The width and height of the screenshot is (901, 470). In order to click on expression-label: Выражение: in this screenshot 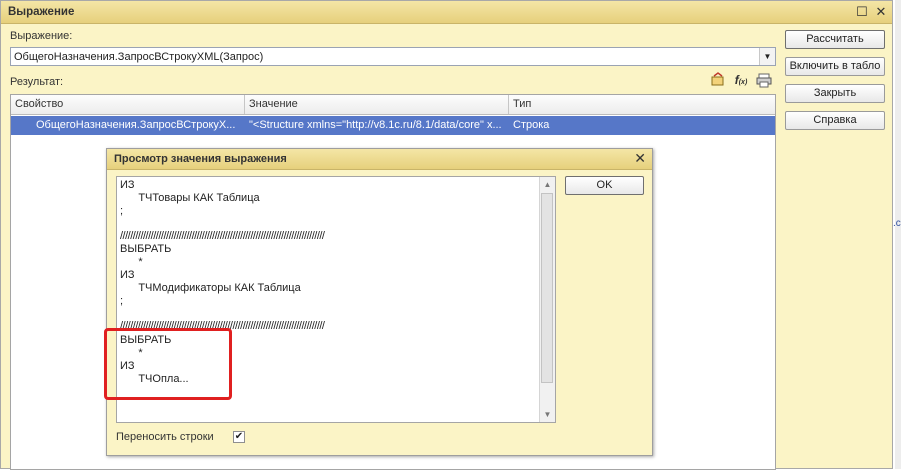, I will do `click(41, 36)`.